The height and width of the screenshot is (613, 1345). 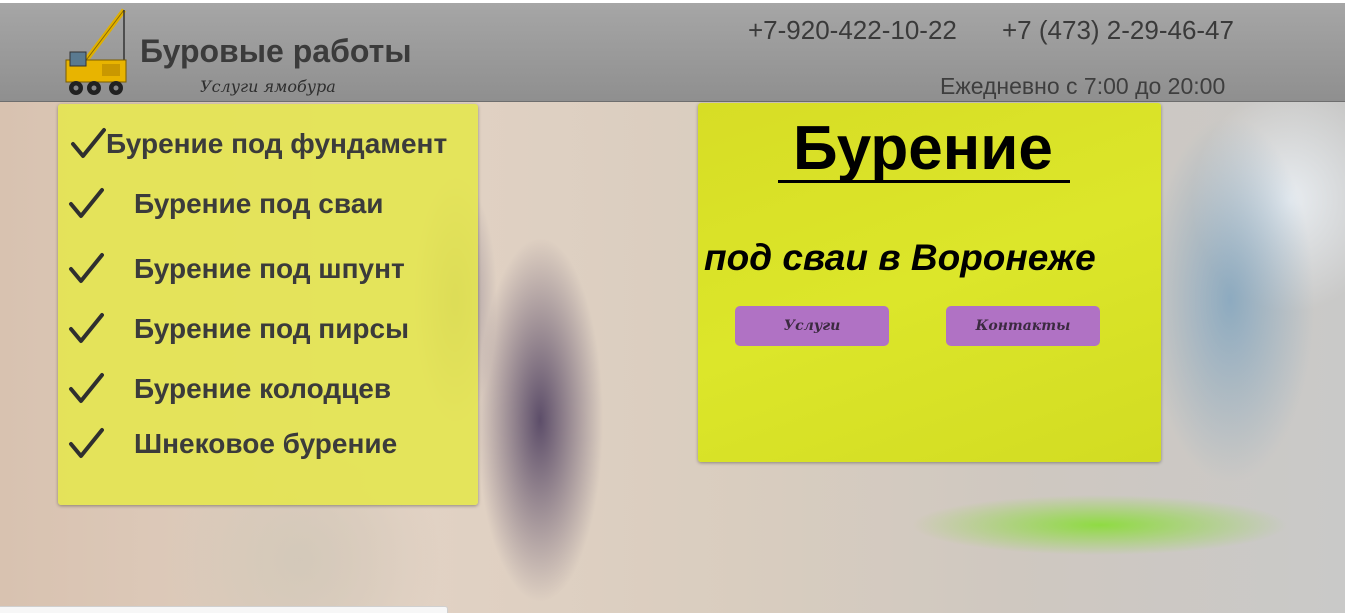 I want to click on service-item-piles: Бурение под сваи, so click(x=226, y=204).